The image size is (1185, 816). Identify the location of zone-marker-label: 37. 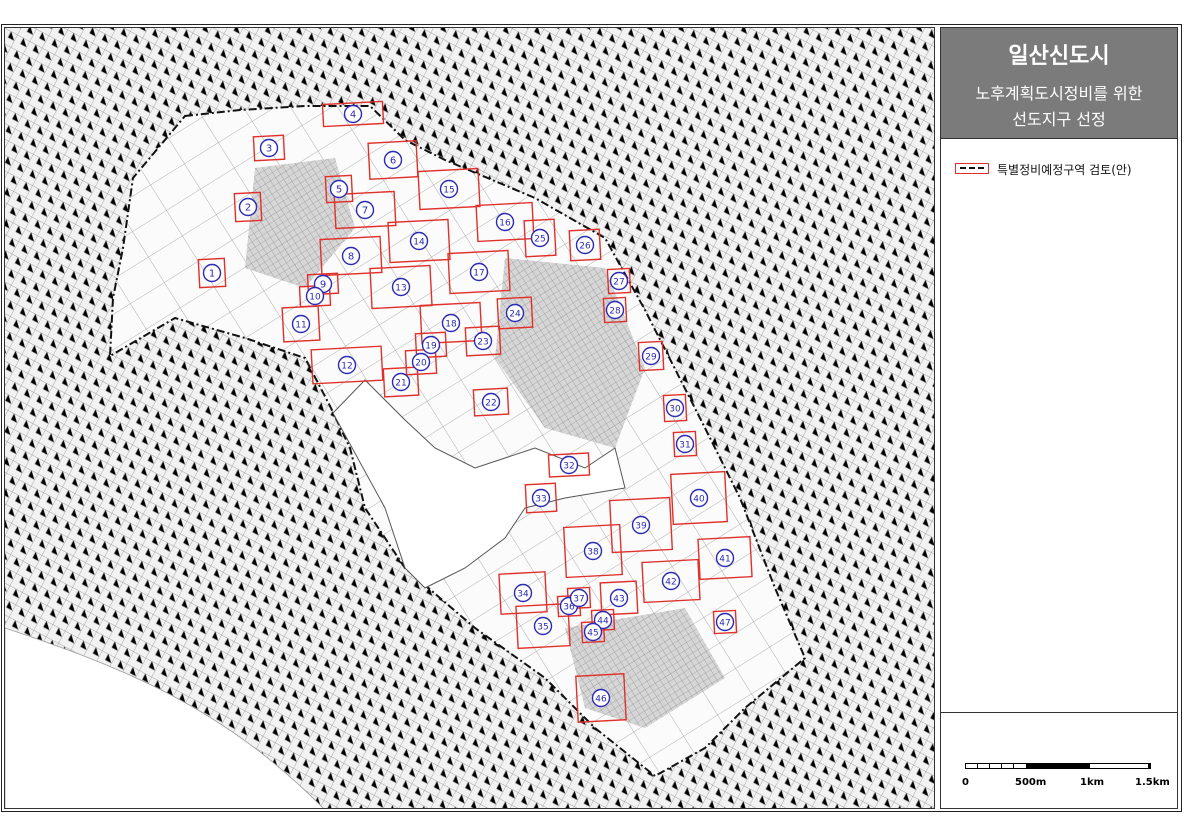
(578, 600).